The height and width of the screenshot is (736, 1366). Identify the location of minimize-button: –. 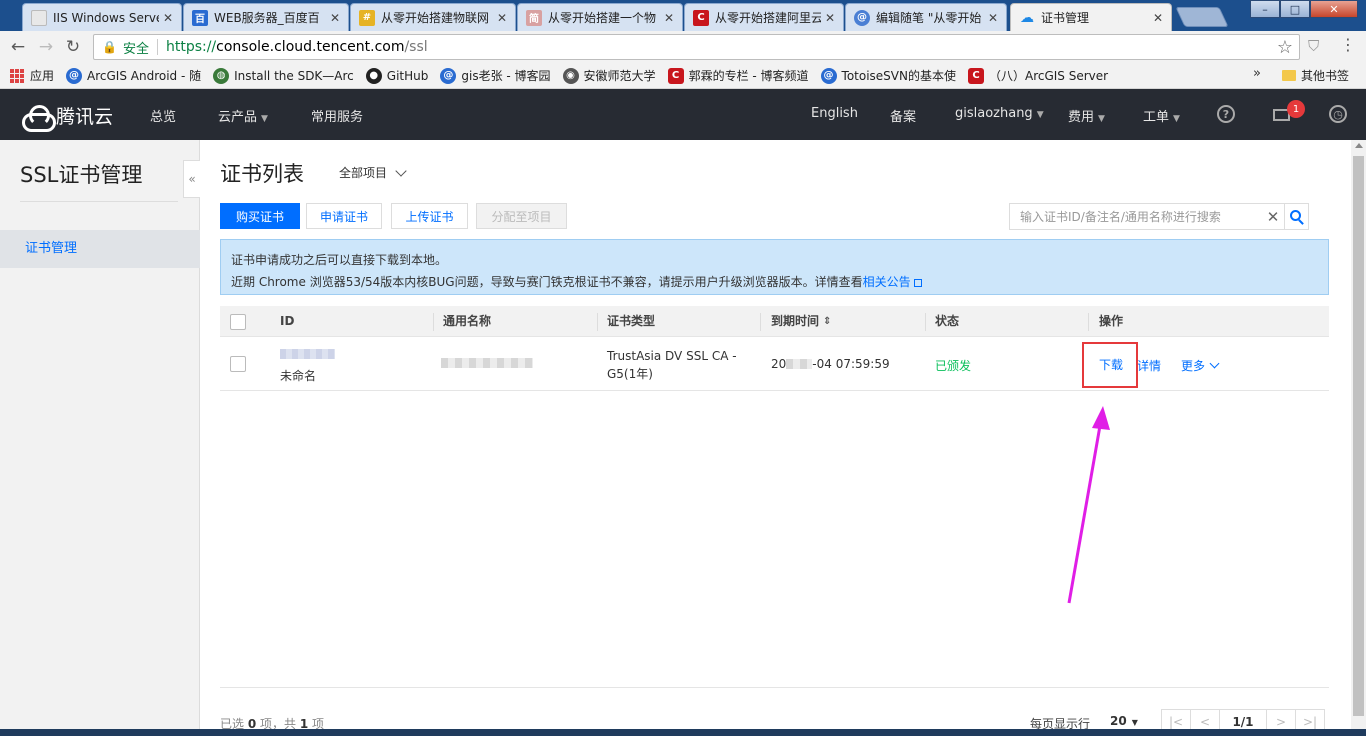
(1265, 9).